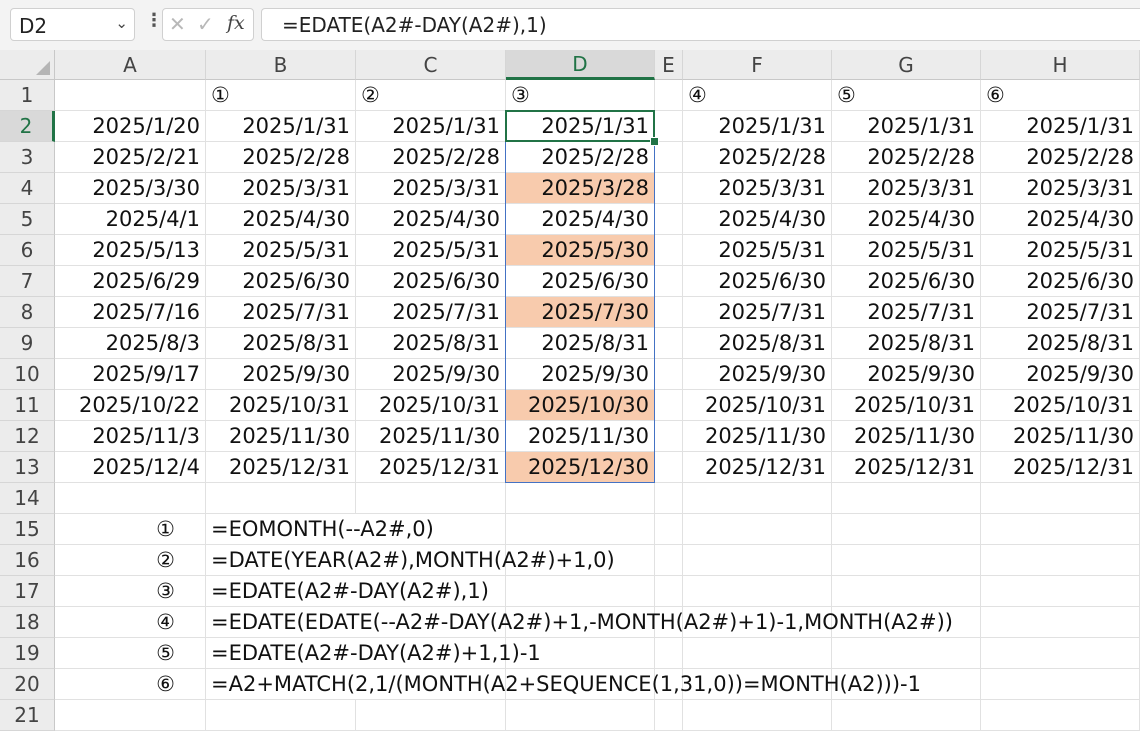 The width and height of the screenshot is (1140, 731). I want to click on cell-h15, so click(1060, 529).